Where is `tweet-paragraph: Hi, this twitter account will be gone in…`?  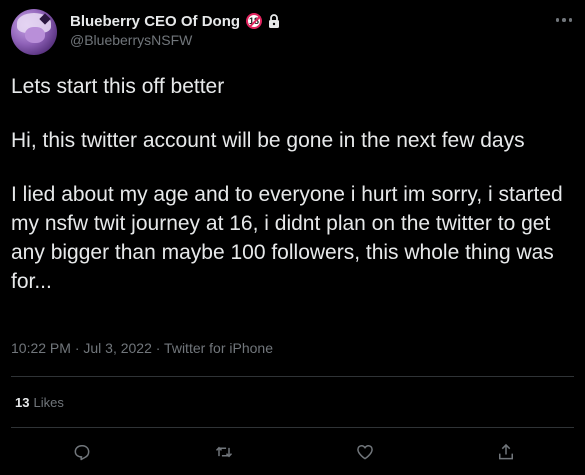 tweet-paragraph: Hi, this twitter account will be gone in… is located at coordinates (268, 140).